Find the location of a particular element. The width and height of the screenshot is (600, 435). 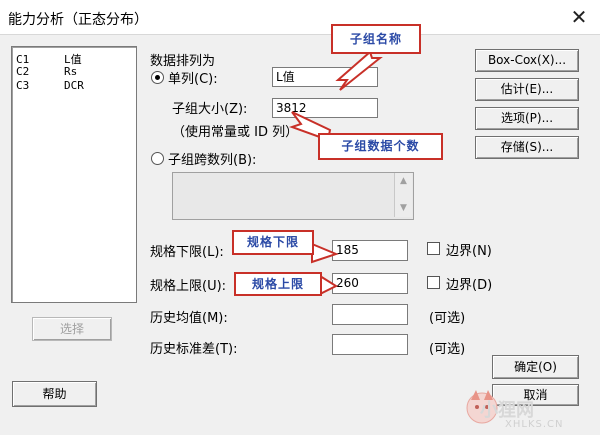

annotation-arrows is located at coordinates (335, 173).